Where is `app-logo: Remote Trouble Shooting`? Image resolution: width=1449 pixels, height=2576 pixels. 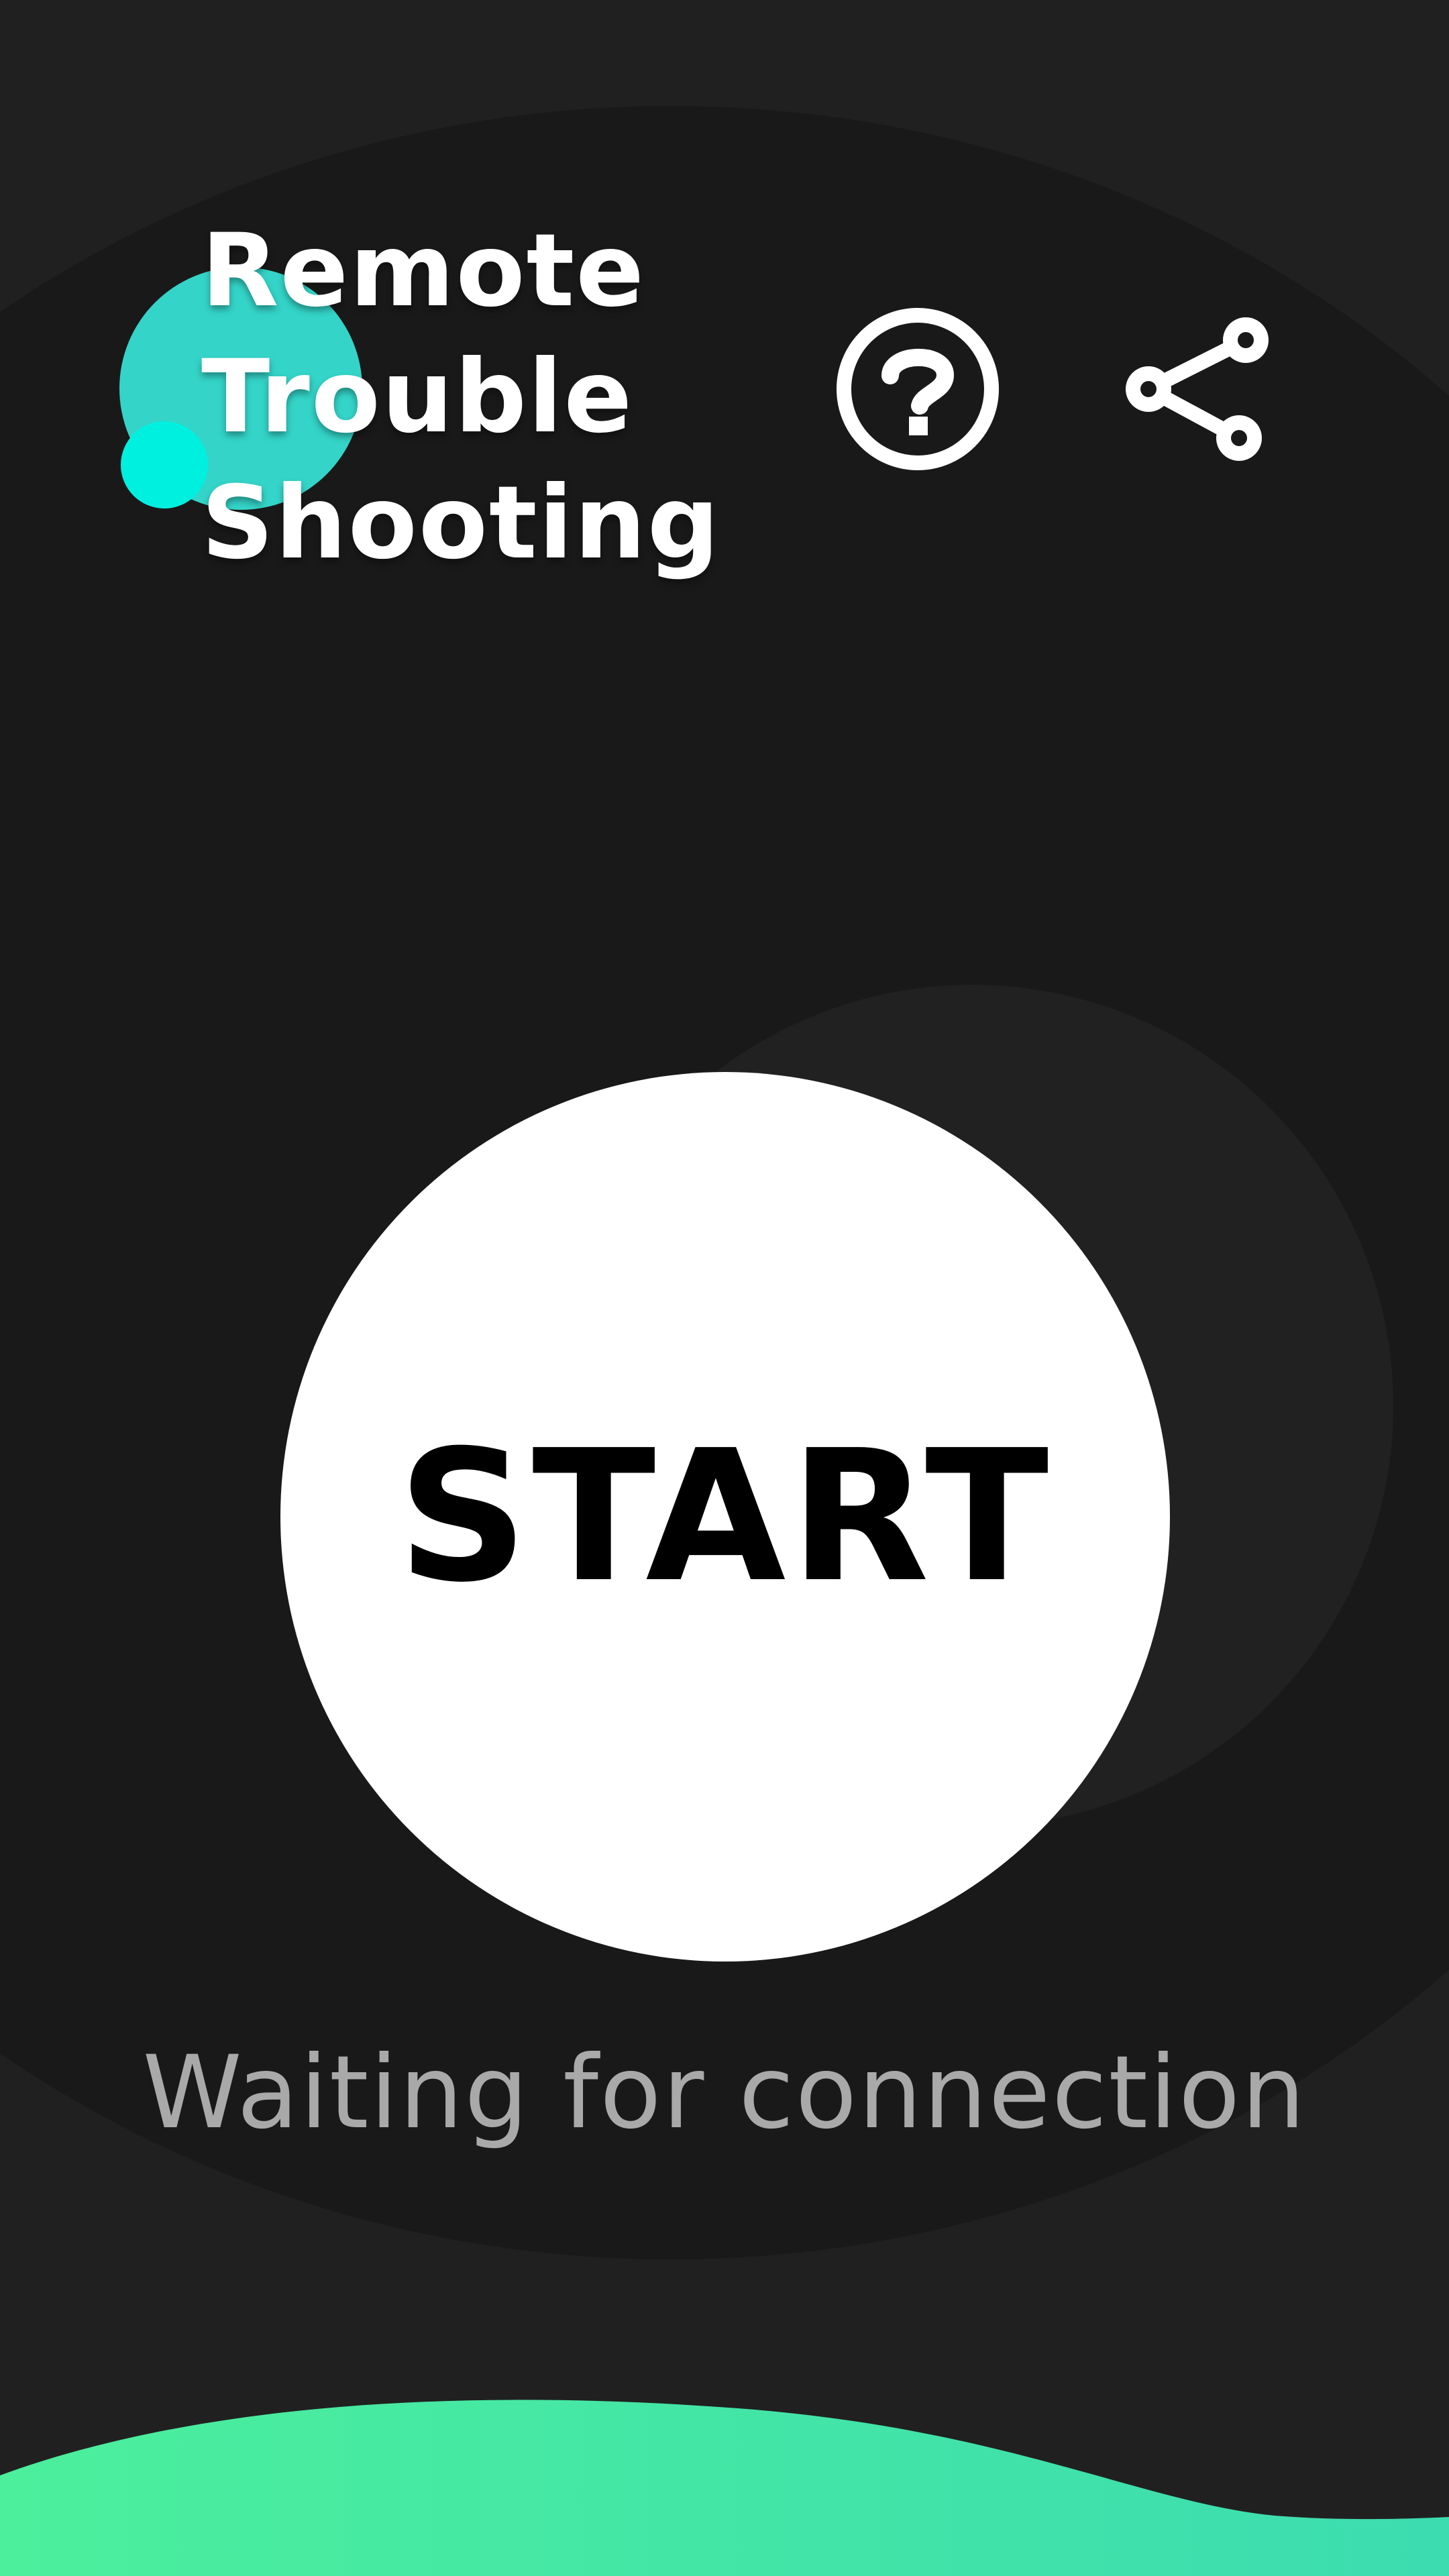 app-logo: Remote Trouble Shooting is located at coordinates (369, 302).